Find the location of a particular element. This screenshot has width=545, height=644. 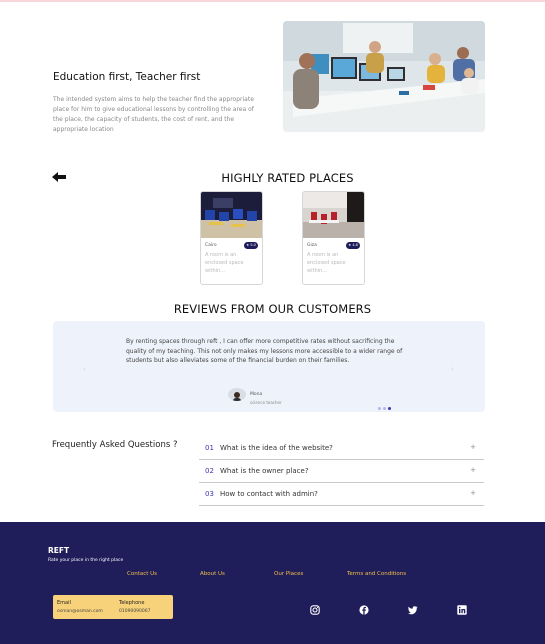

email-value: osman@osman.com is located at coordinates (80, 611).